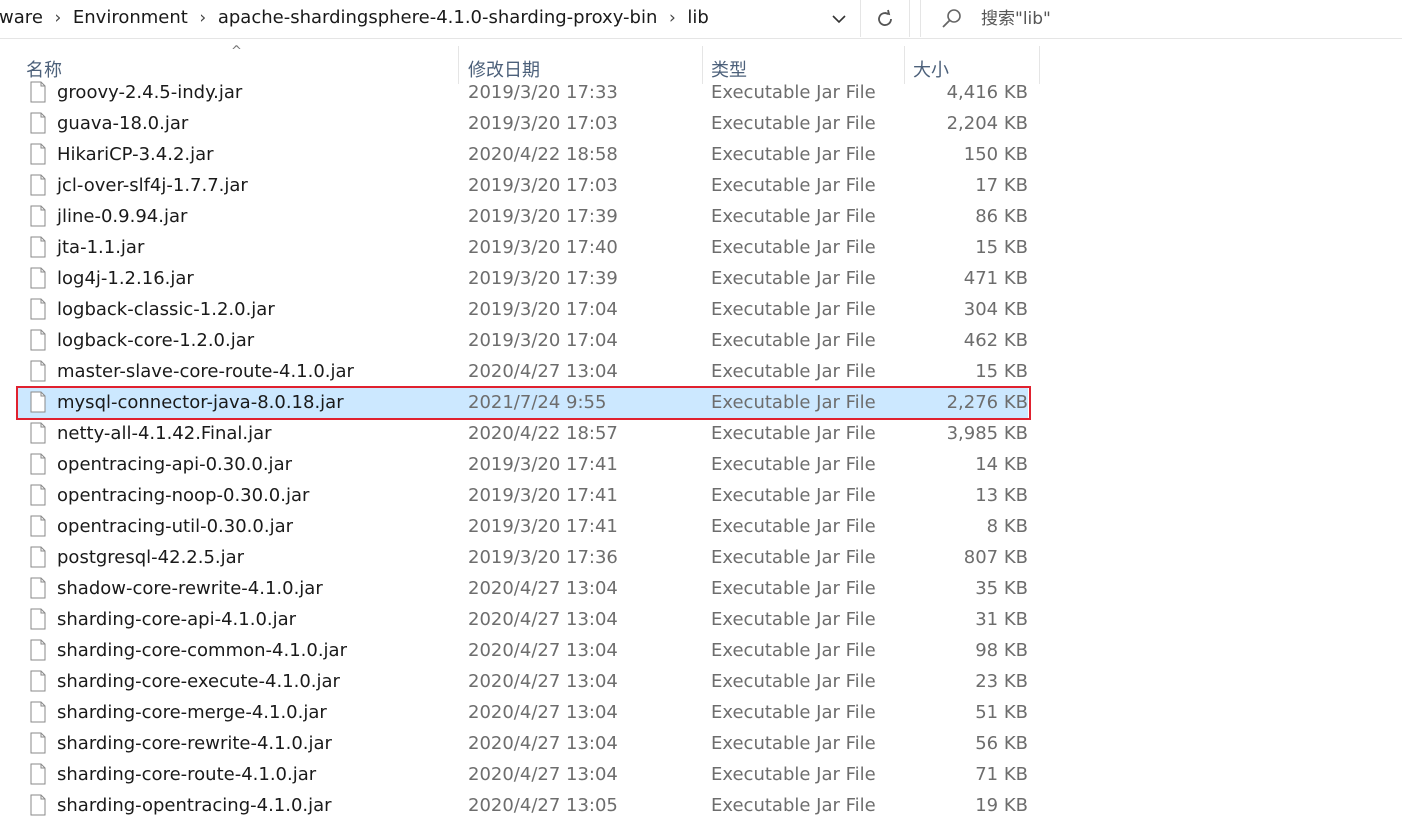 This screenshot has width=1402, height=822. I want to click on address-history-button, so click(839, 18).